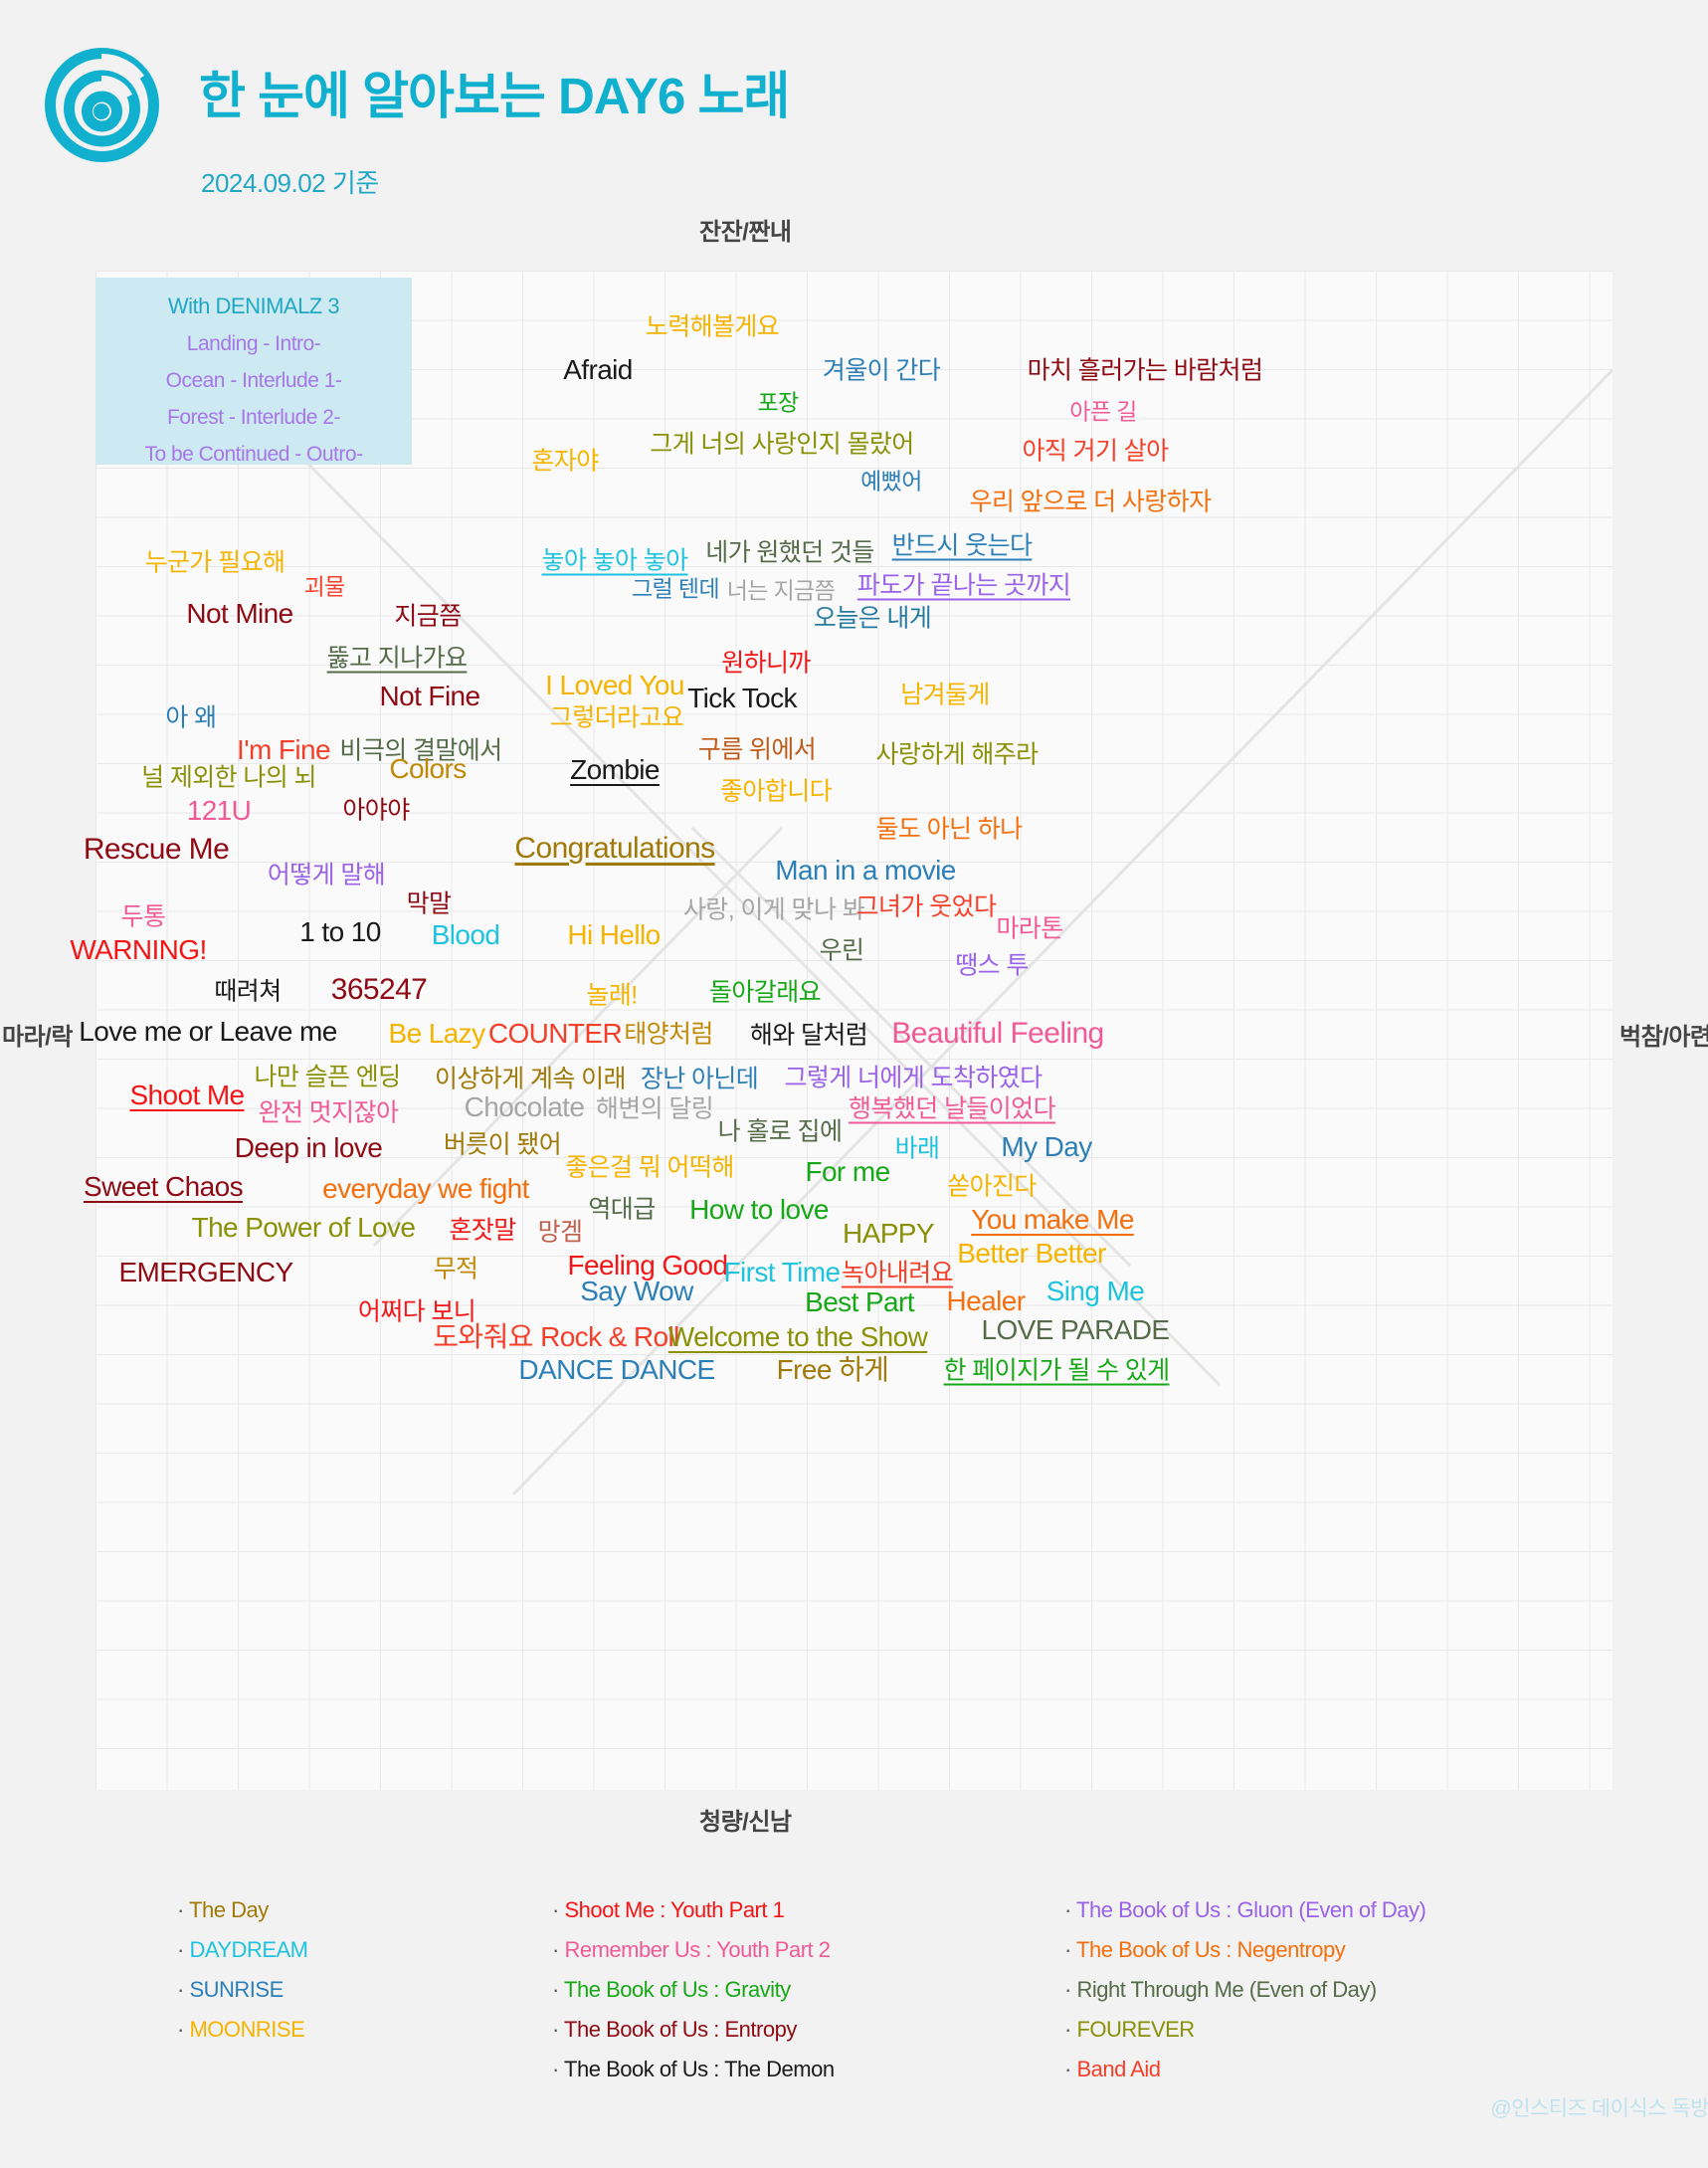 The width and height of the screenshot is (1708, 2168). What do you see at coordinates (964, 585) in the screenshot?
I see `song-label: 파도가 끝나는 곳까지` at bounding box center [964, 585].